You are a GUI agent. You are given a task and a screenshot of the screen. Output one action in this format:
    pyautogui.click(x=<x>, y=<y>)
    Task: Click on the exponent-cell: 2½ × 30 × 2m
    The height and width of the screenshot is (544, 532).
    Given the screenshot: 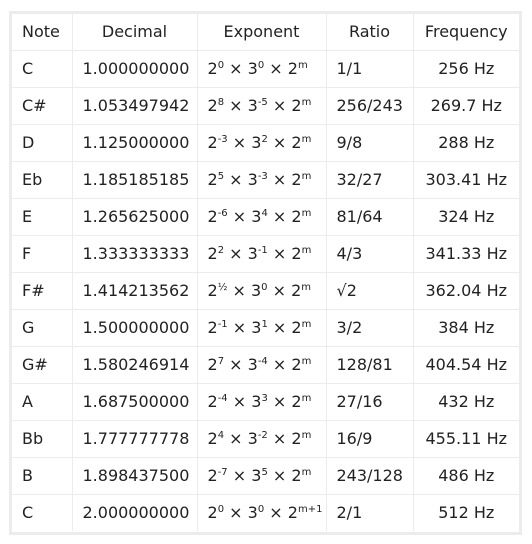 What is the action you would take?
    pyautogui.click(x=262, y=291)
    